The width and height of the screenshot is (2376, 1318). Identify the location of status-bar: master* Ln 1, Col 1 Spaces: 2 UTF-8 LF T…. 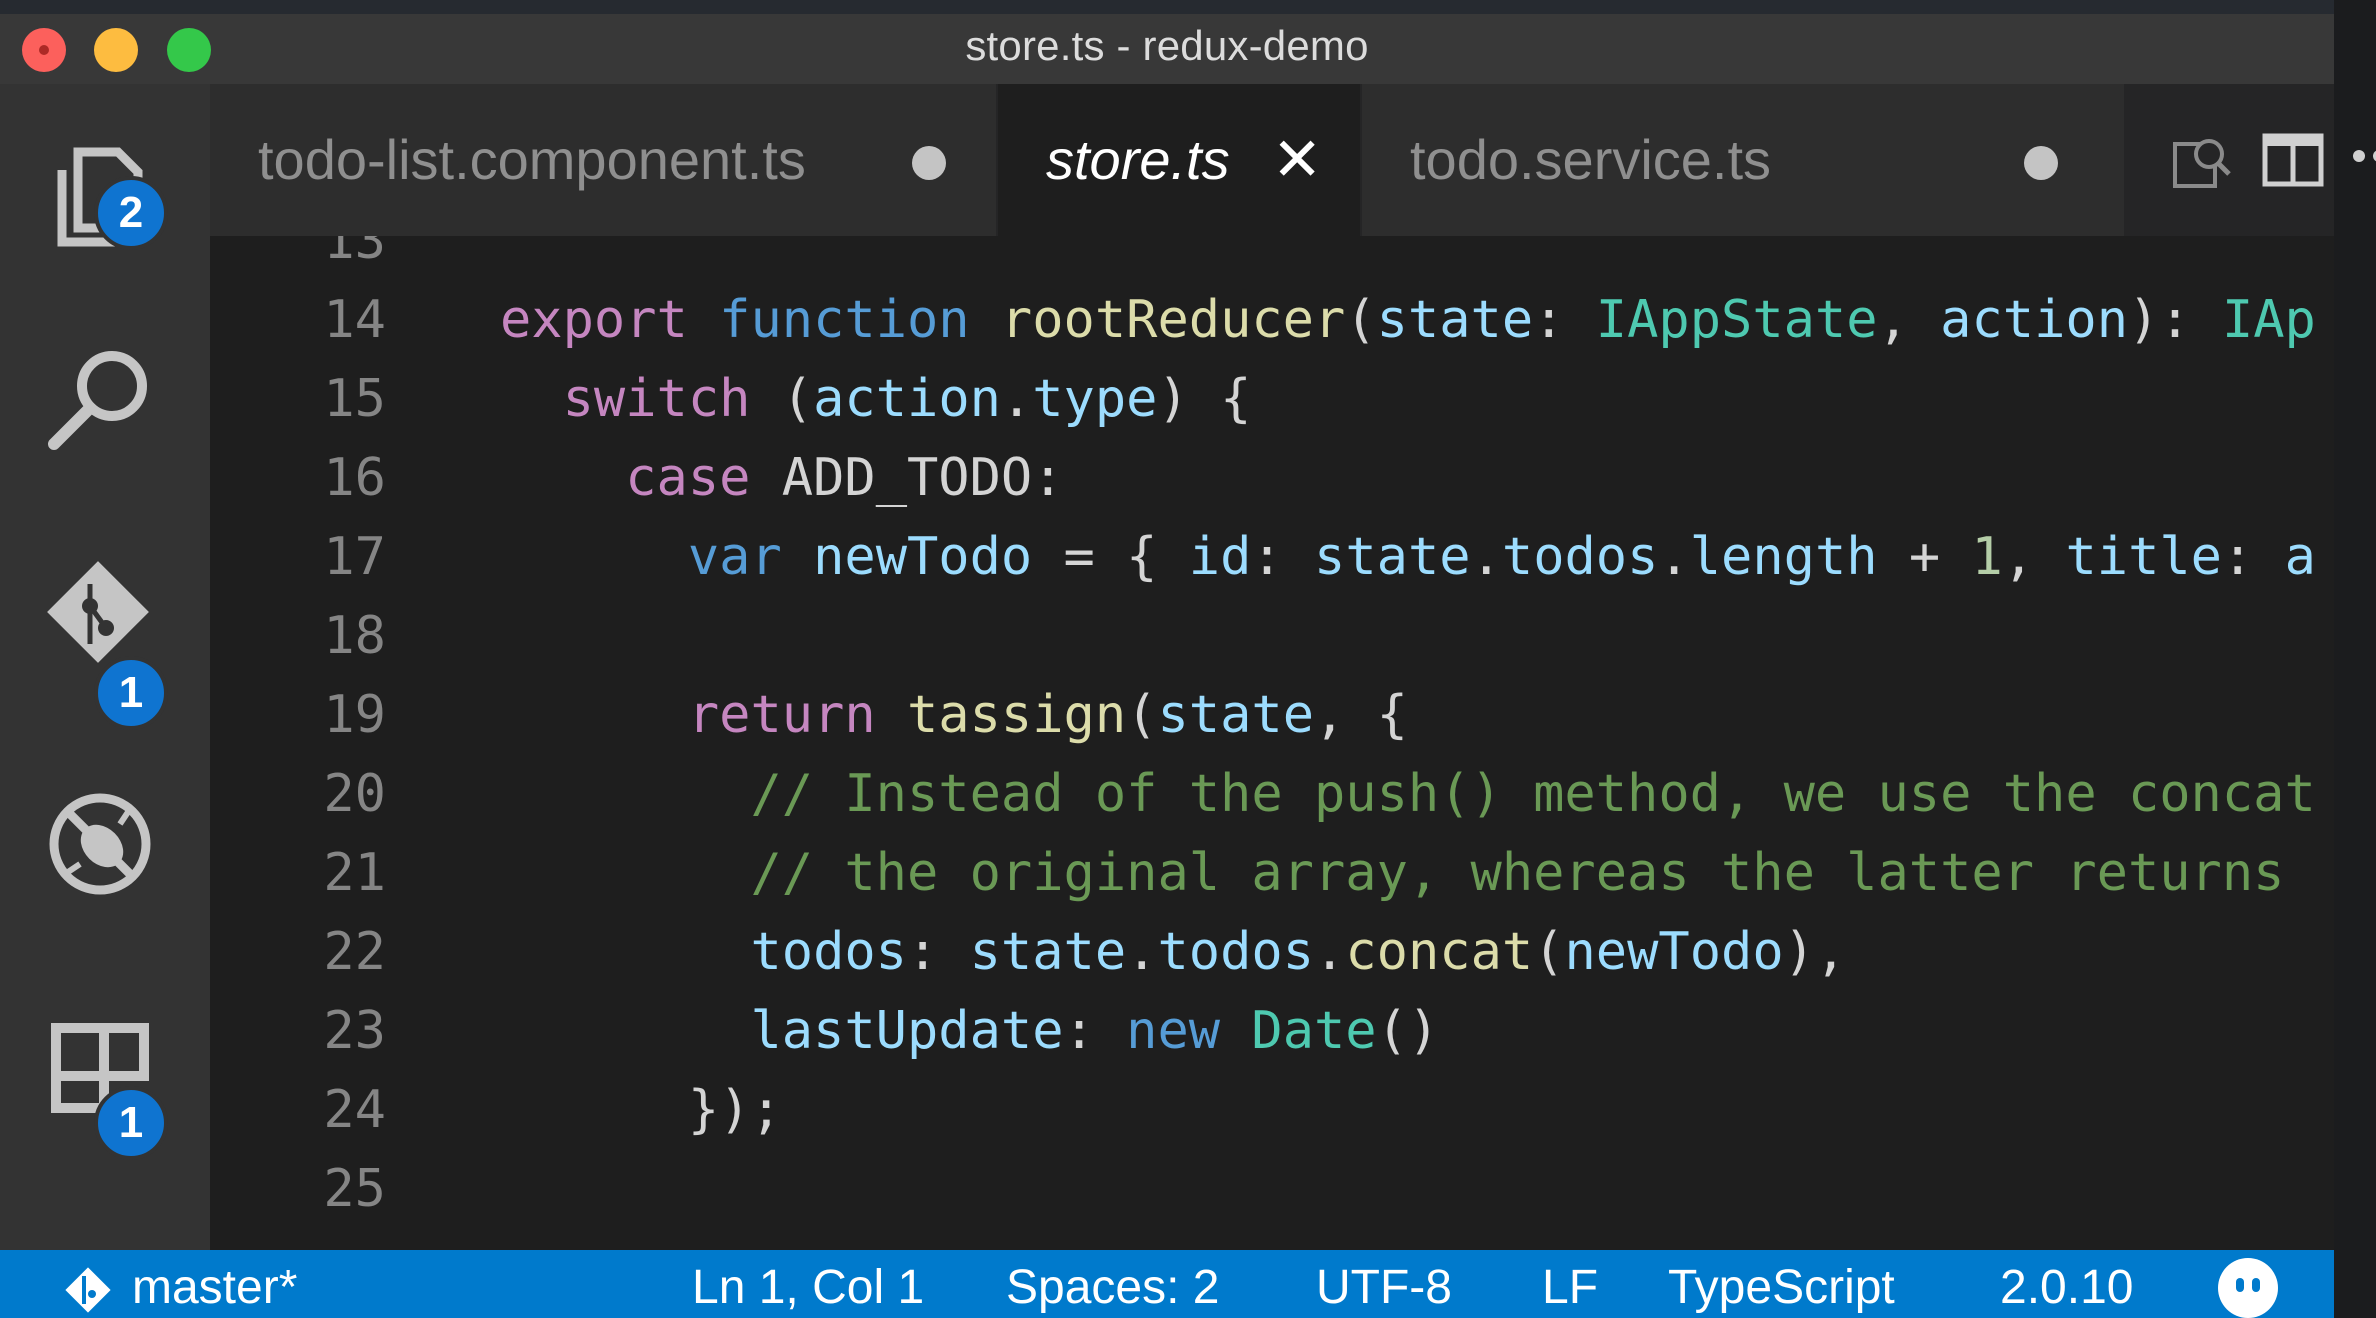
(1167, 1284).